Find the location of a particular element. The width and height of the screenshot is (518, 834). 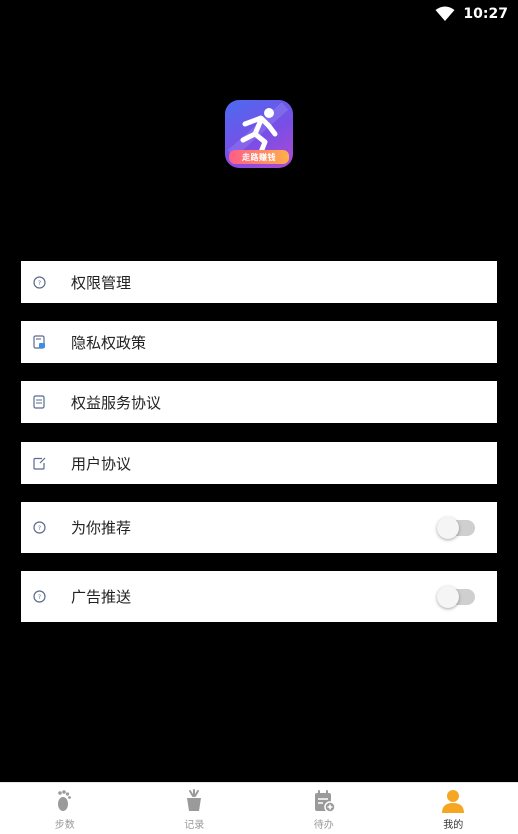

nav-item-records: 记录 is located at coordinates (195, 808).